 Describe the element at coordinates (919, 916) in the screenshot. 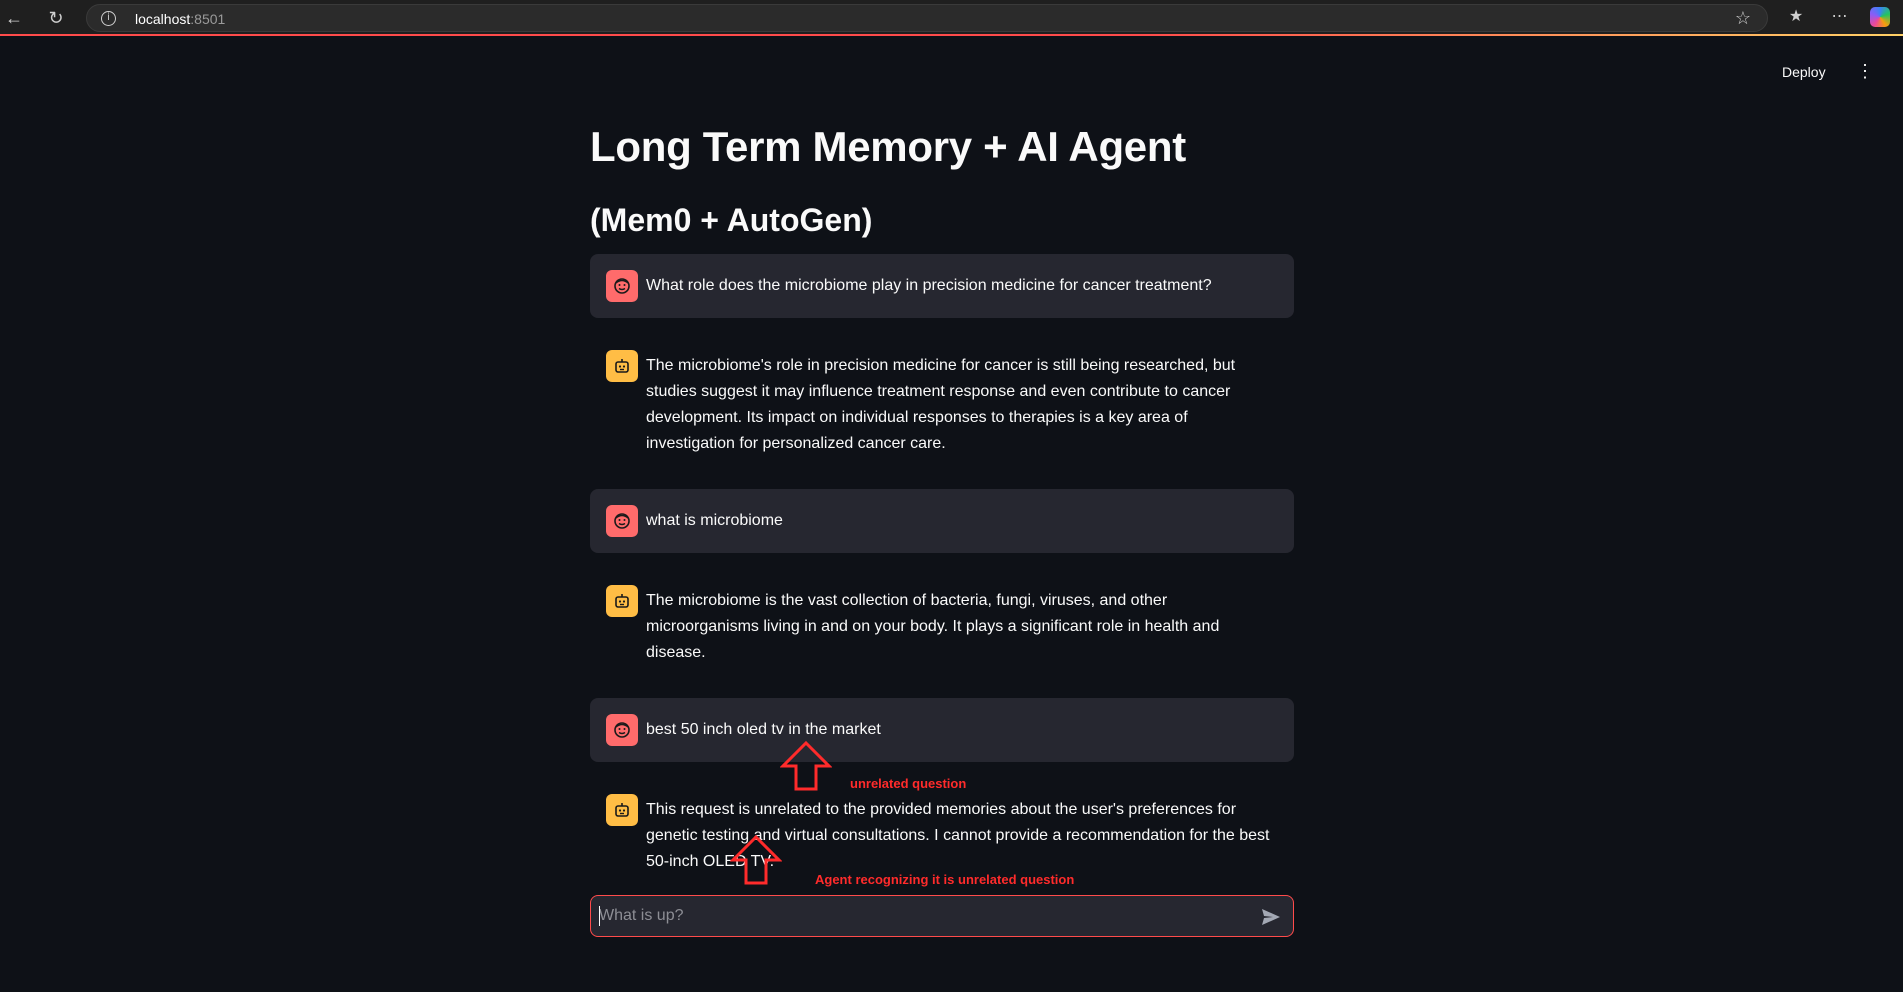

I see `chat-input` at that location.